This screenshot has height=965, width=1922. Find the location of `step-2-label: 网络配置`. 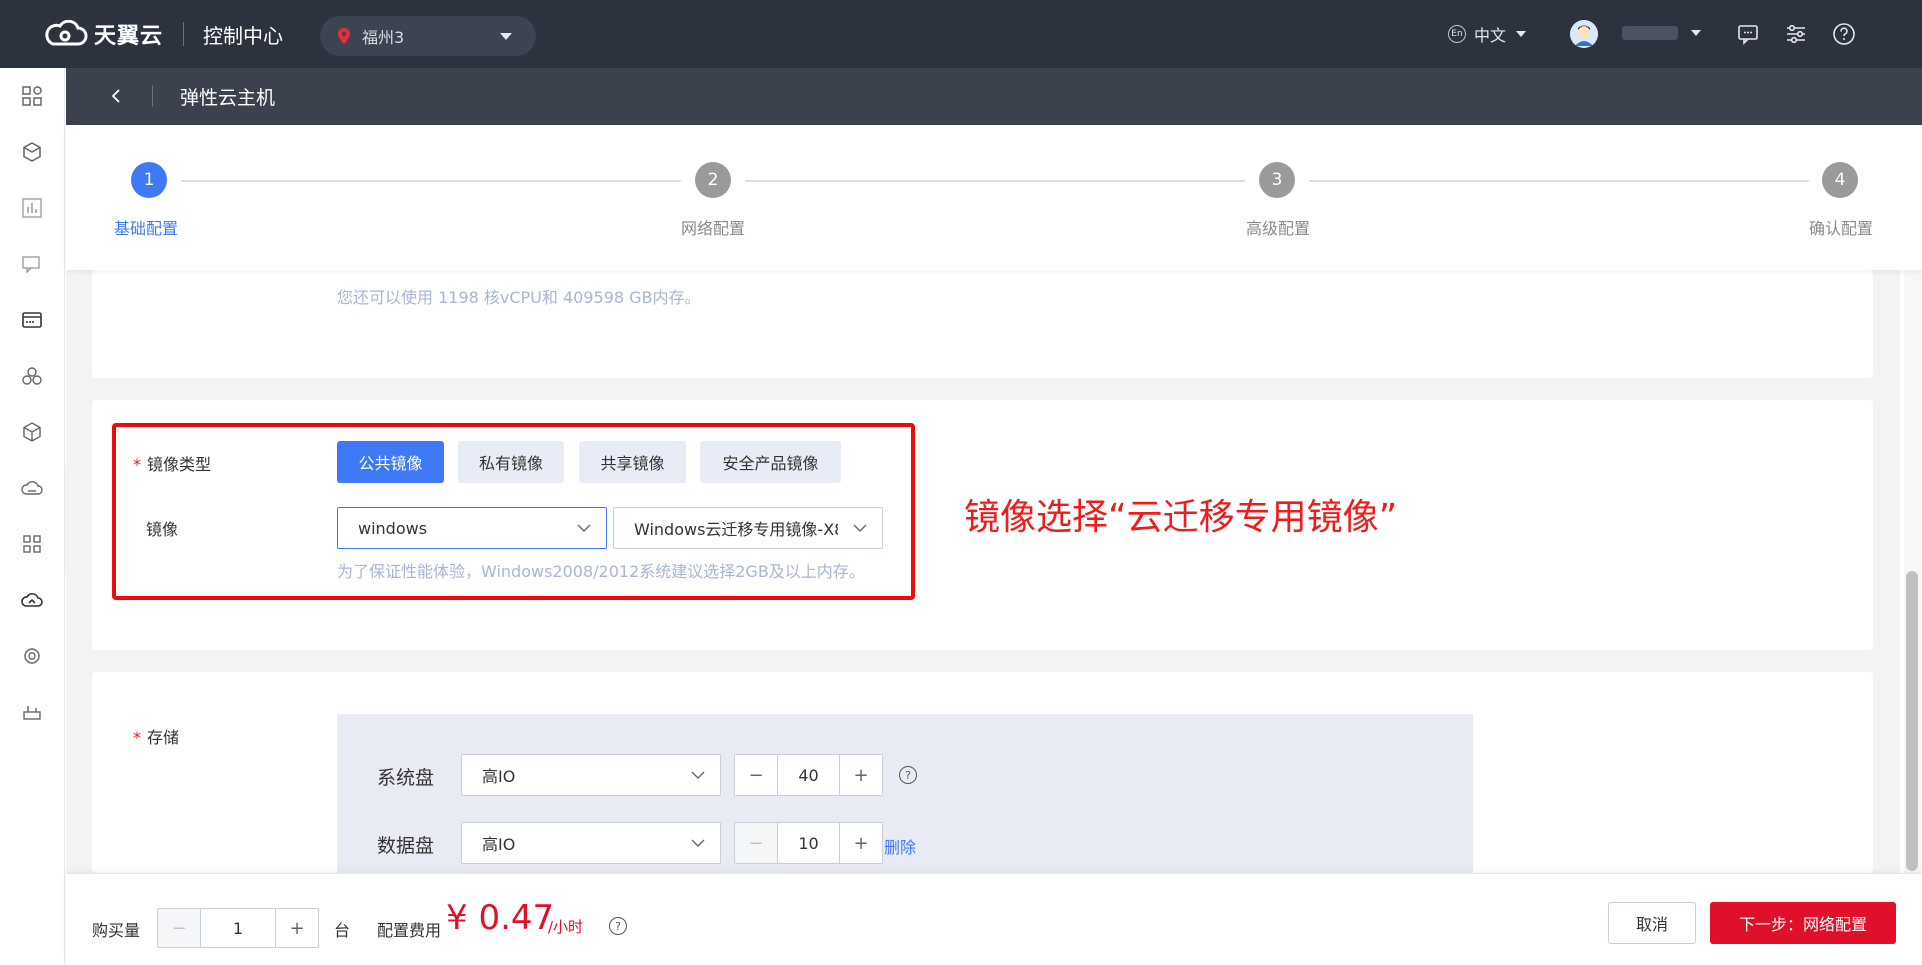

step-2-label: 网络配置 is located at coordinates (713, 228).